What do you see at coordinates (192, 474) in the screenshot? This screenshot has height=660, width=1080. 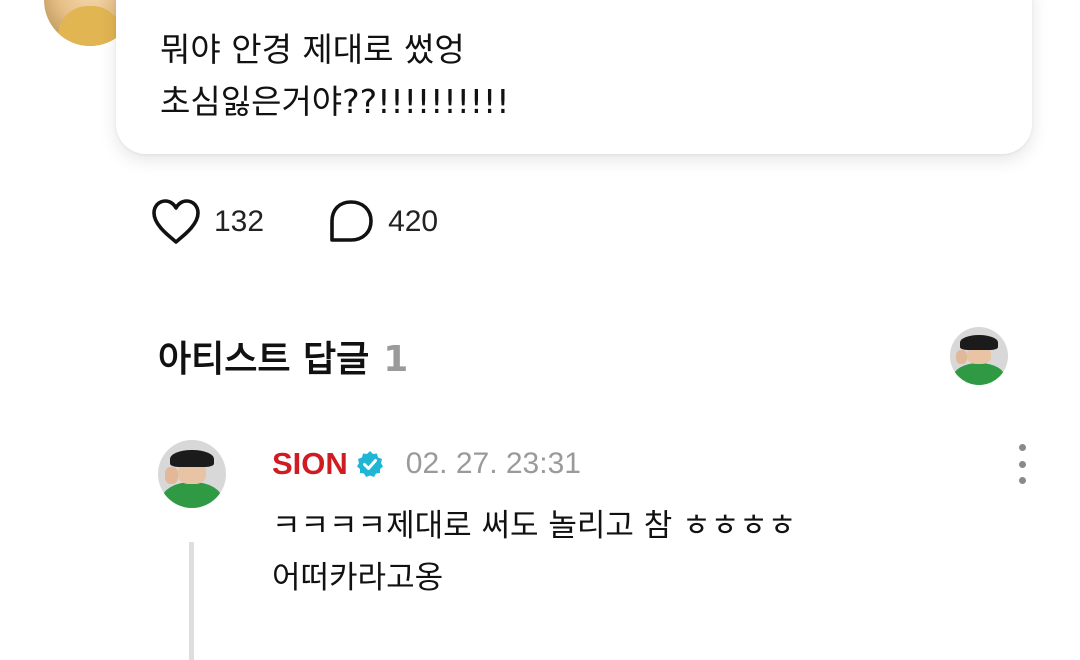 I see `reply-author-avatar` at bounding box center [192, 474].